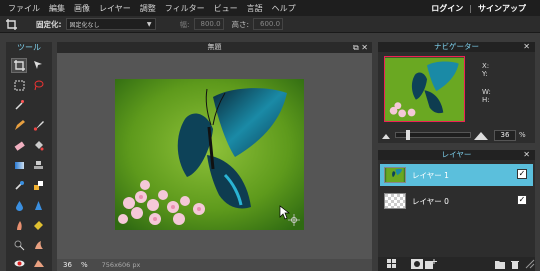 Image resolution: width=540 pixels, height=271 pixels. Describe the element at coordinates (70, 265) in the screenshot. I see `zoom-field: 36` at that location.